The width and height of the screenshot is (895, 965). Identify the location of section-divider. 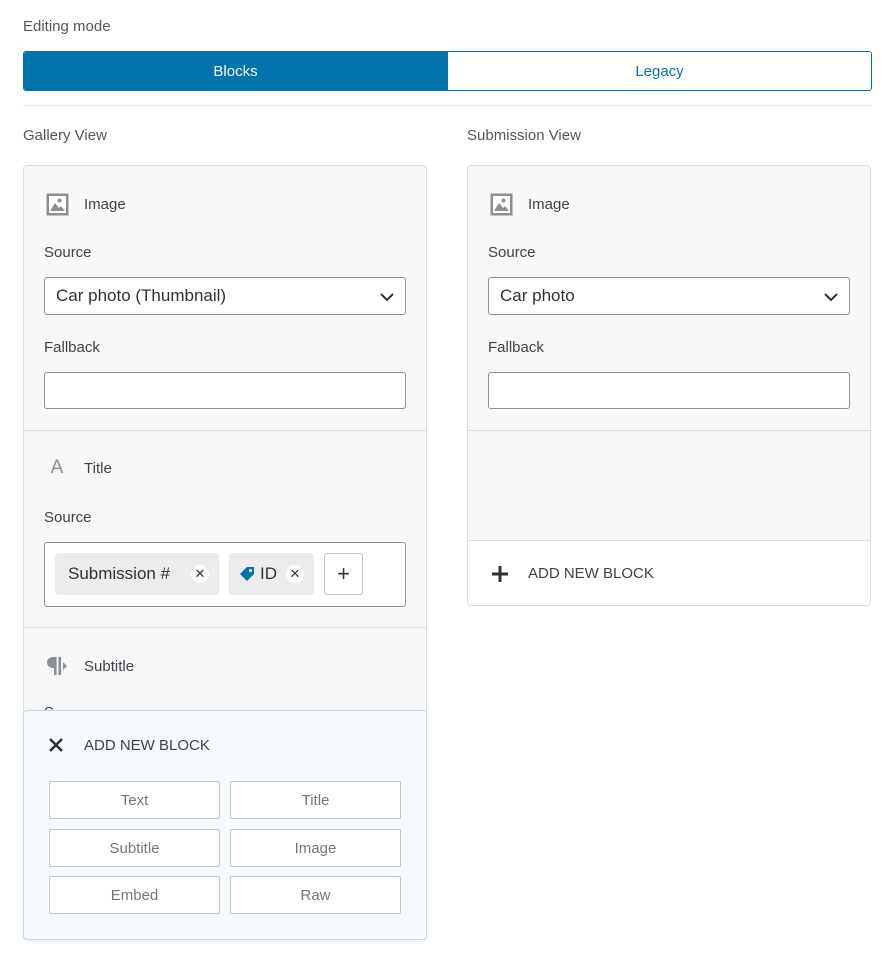
(447, 105).